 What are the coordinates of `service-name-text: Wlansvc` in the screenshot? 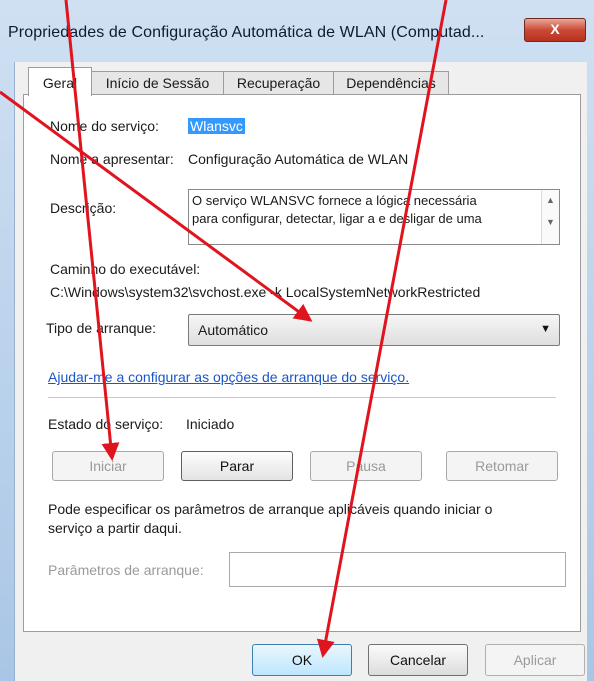 It's located at (216, 126).